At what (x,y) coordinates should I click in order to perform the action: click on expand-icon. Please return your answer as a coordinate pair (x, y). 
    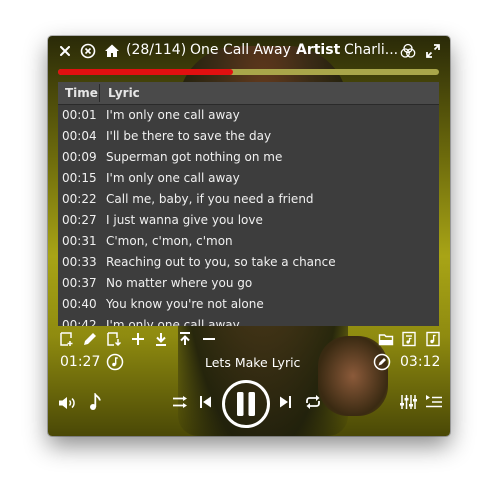
    Looking at the image, I should click on (433, 51).